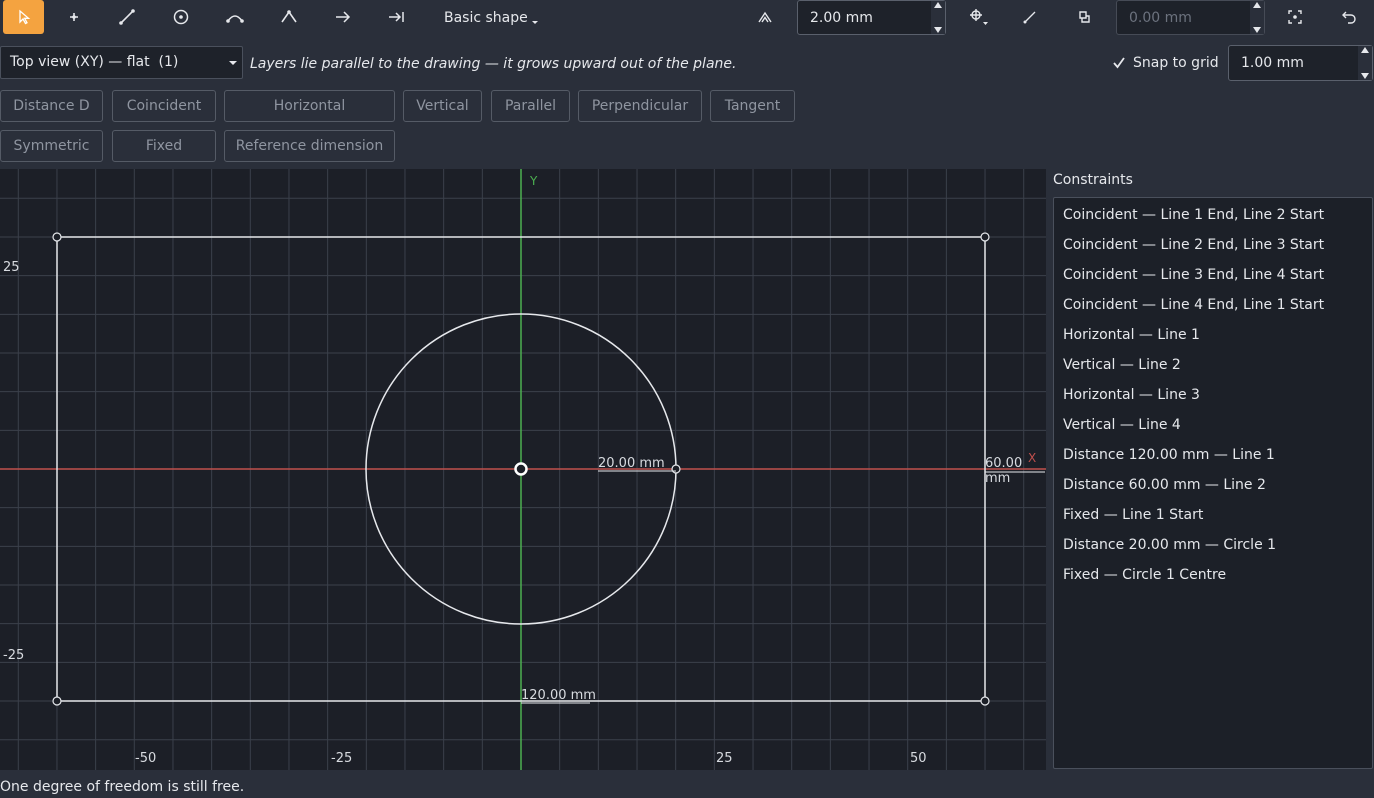 The width and height of the screenshot is (1374, 798). I want to click on symmetric-button: Symmetric, so click(51, 146).